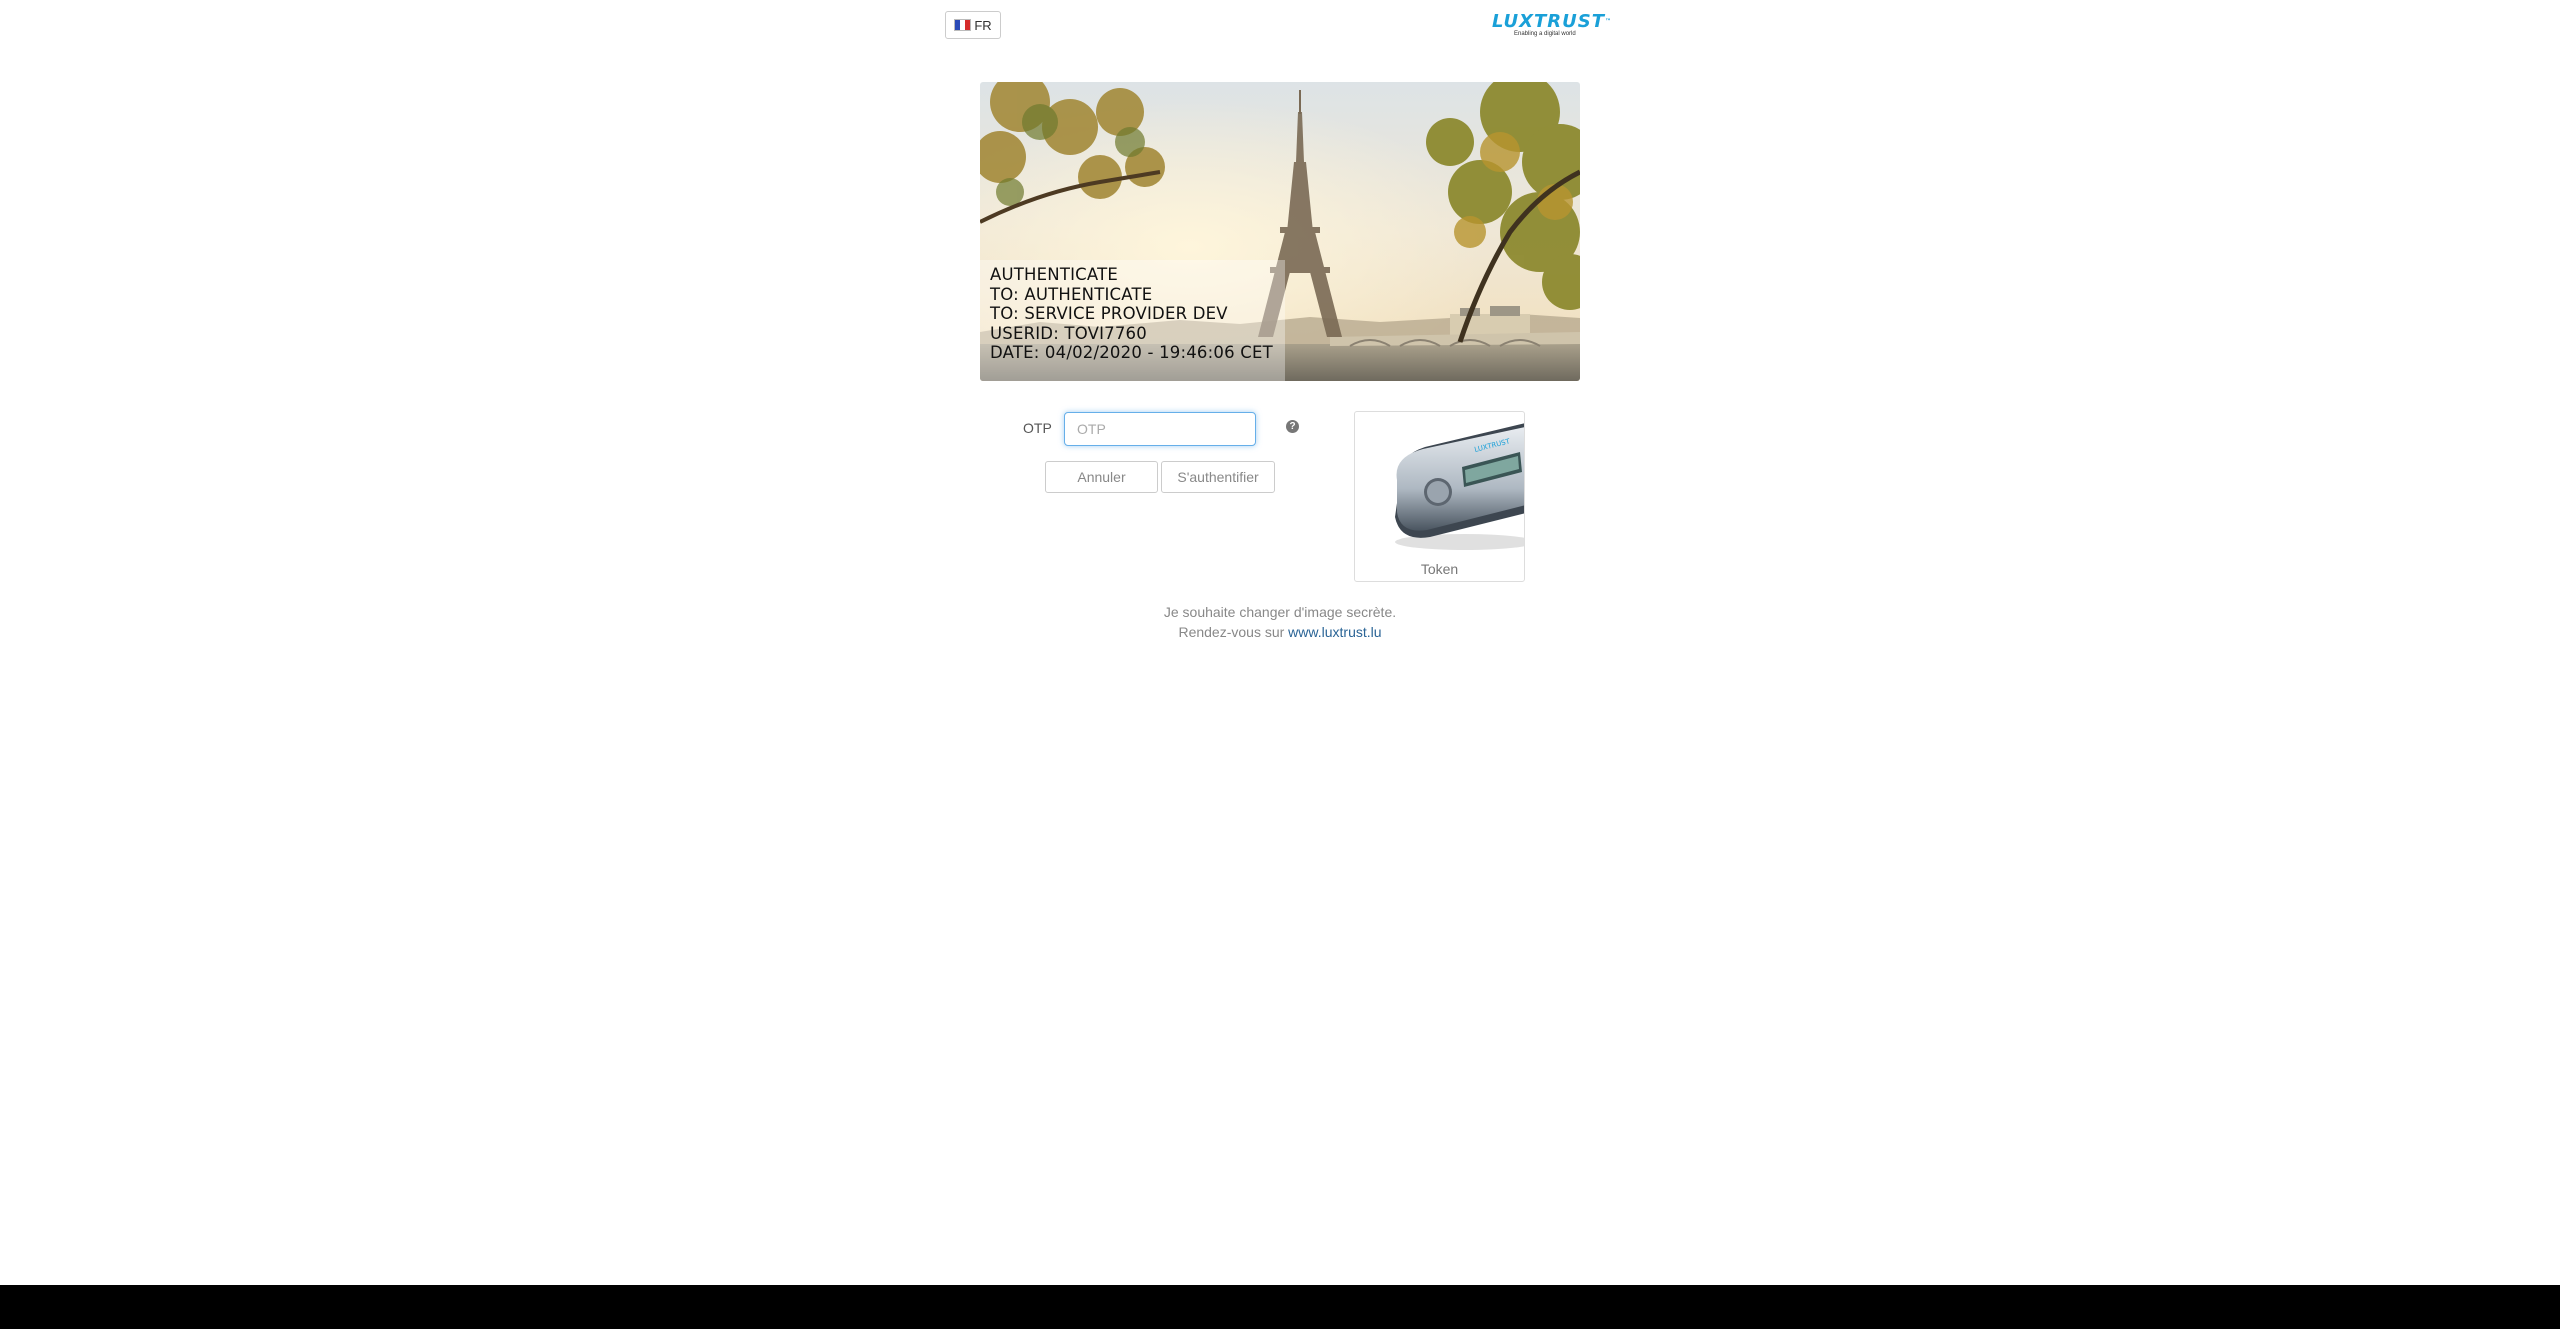 This screenshot has width=2560, height=1329. I want to click on overlay-line-date: DATE: 04/02/2020 - 19:46:06 CET, so click(1131, 353).